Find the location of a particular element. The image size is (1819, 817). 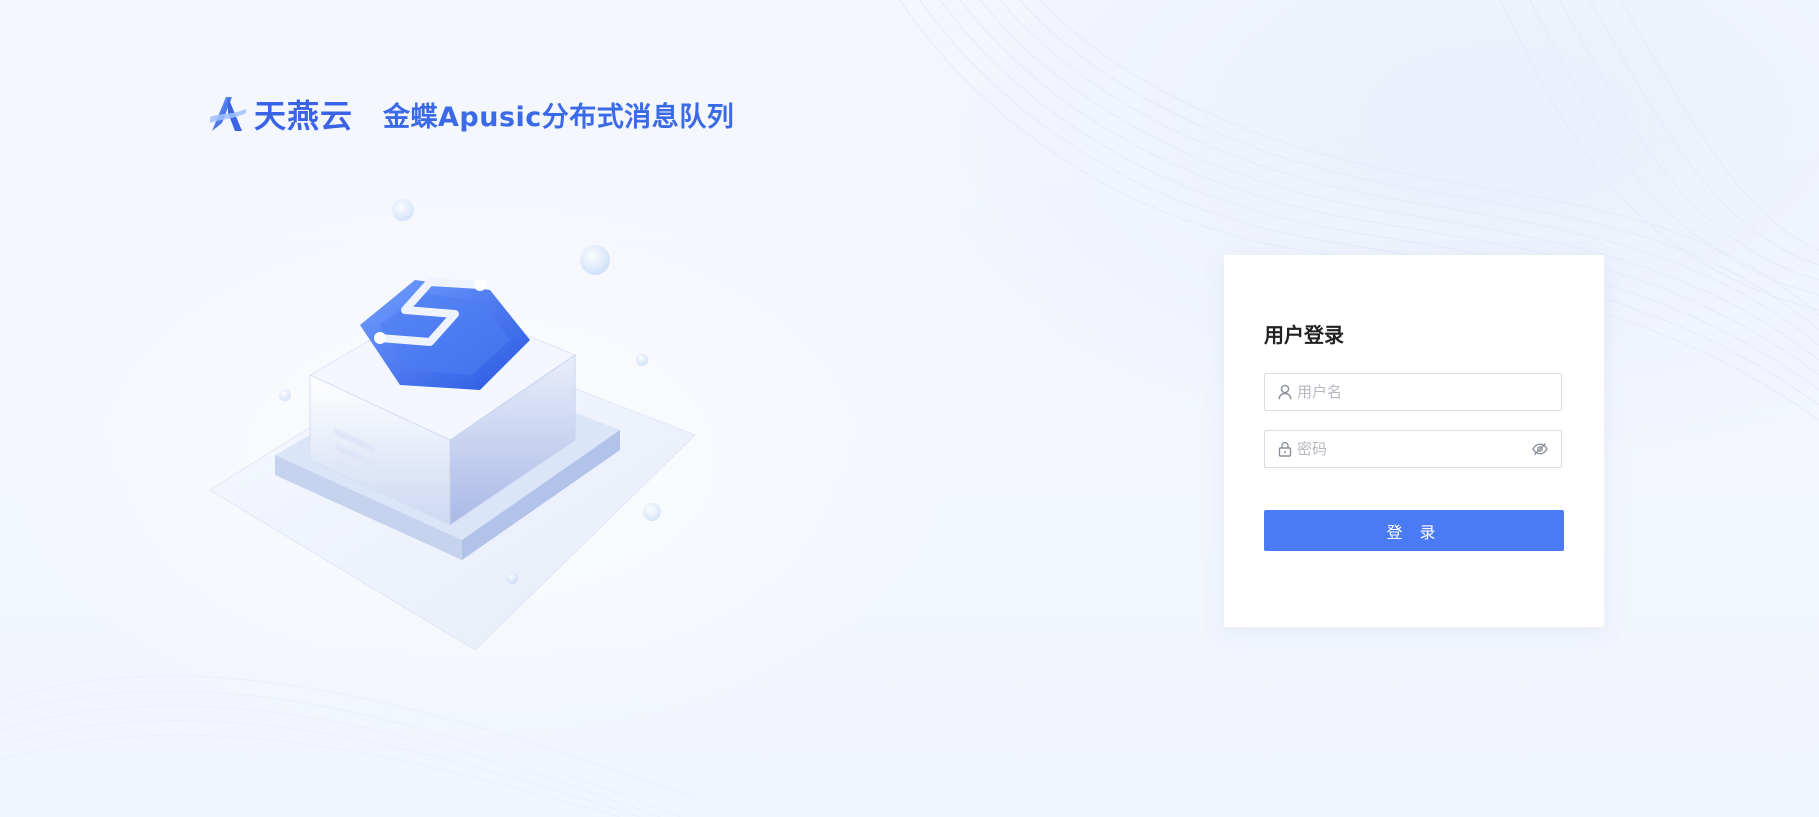

login-button: 登 录 is located at coordinates (1414, 530).